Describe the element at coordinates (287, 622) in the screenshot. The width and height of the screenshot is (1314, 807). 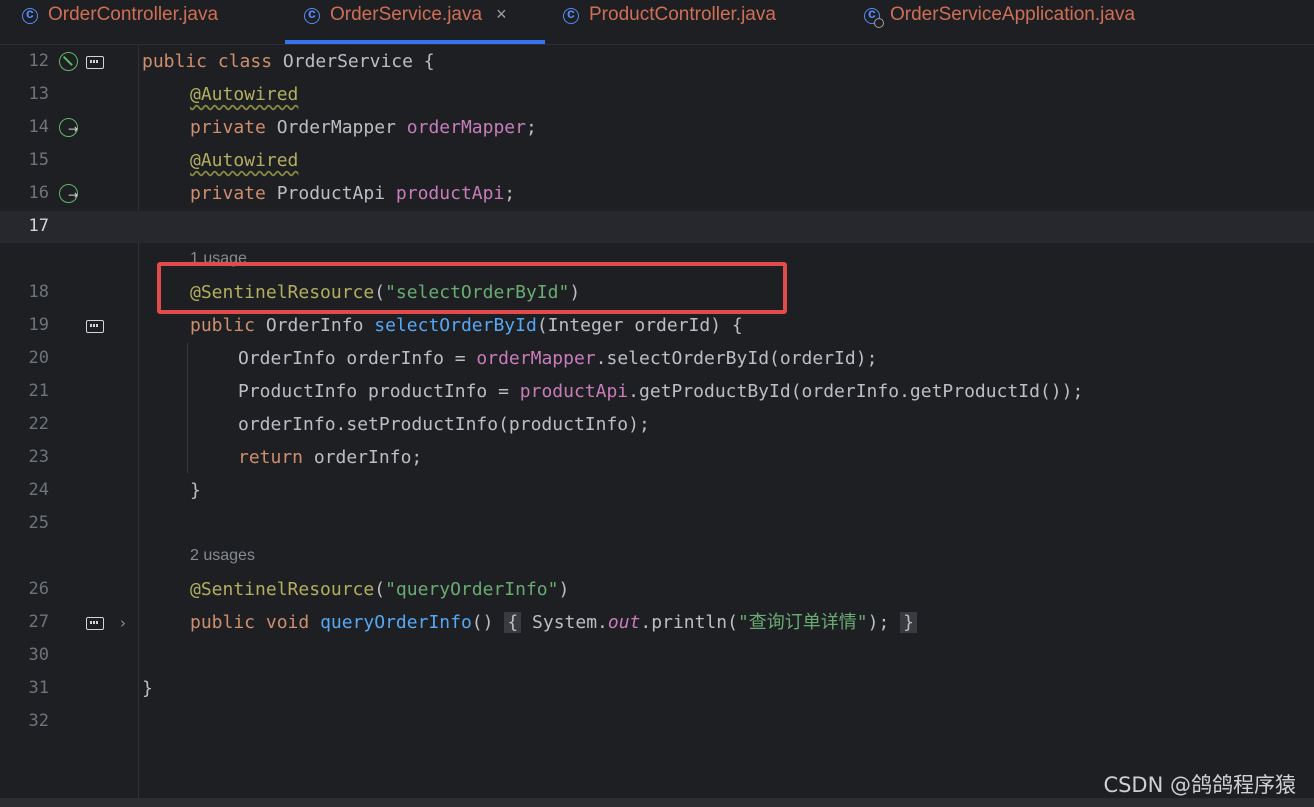
I see `keyword: void` at that location.